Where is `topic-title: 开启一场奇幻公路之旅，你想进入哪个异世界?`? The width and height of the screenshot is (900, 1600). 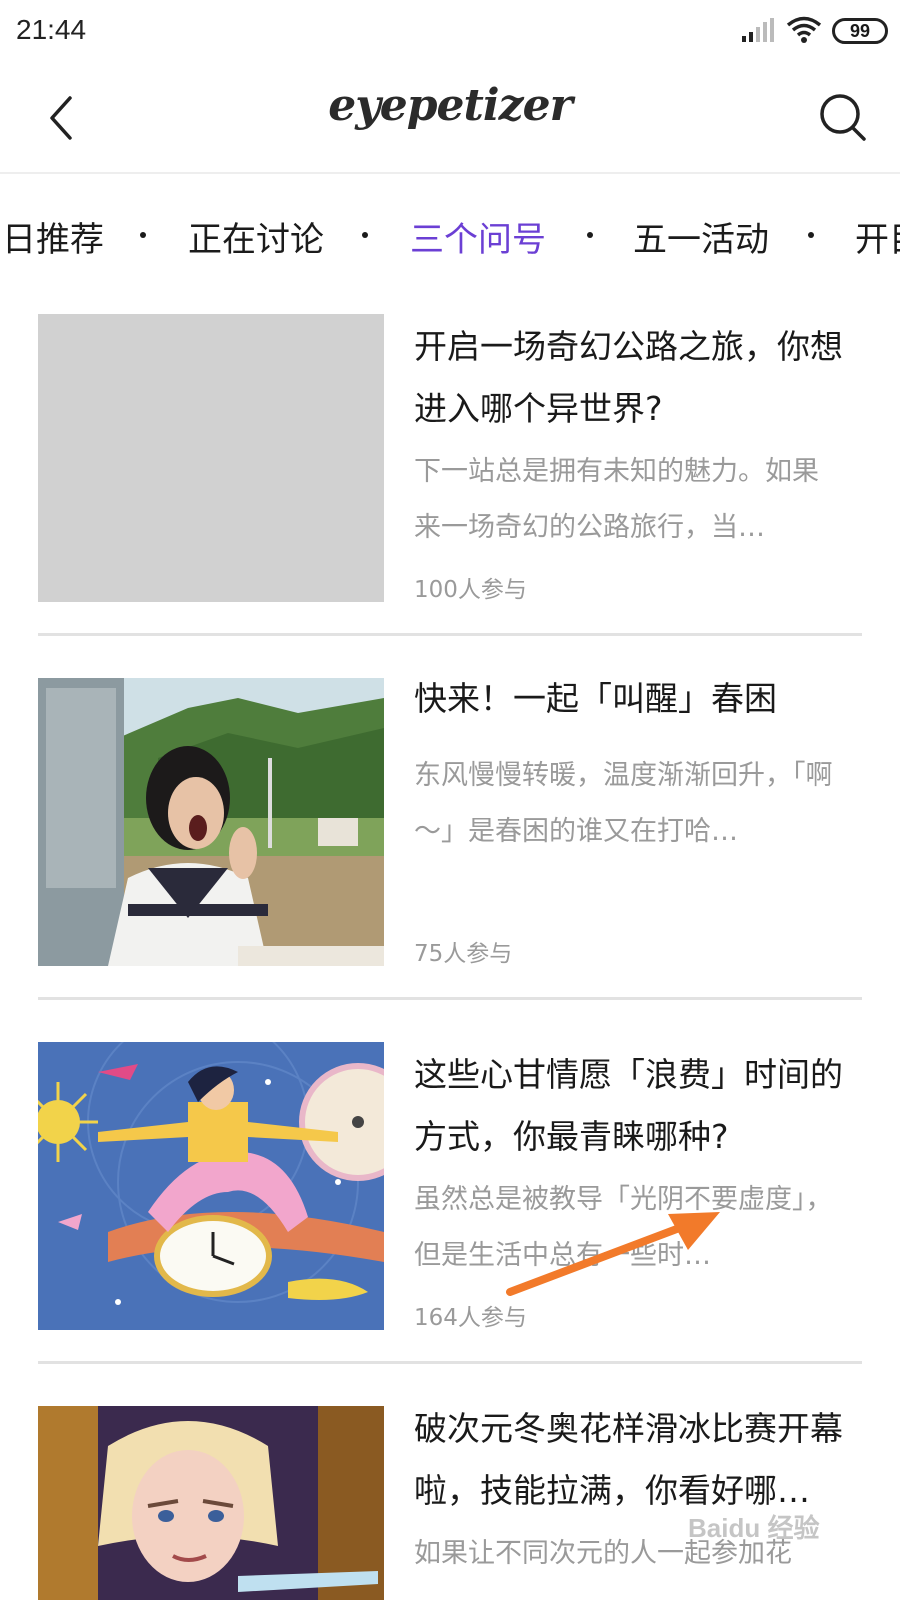 topic-title: 开启一场奇幻公路之旅，你想进入哪个异世界? is located at coordinates (628, 377).